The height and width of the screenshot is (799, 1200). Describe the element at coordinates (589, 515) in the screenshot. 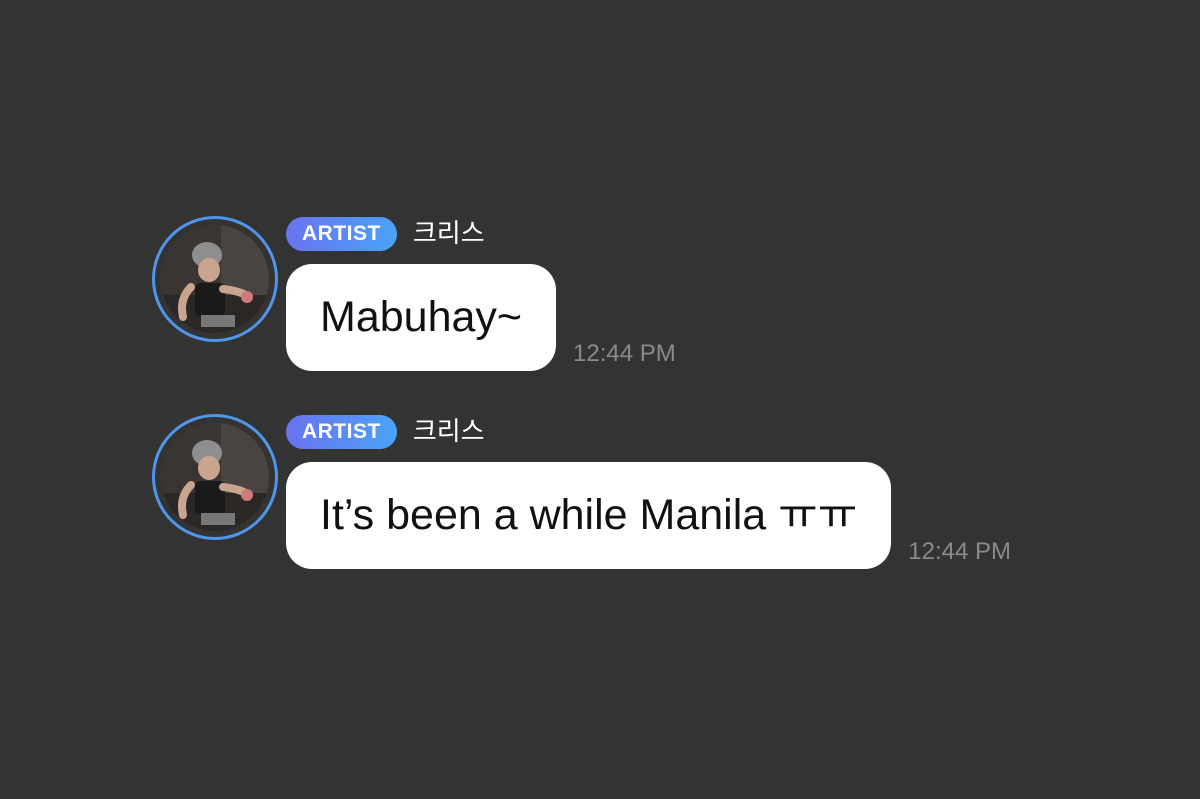

I see `message-bubble: It’s been a while Manila ㅠㅠ` at that location.